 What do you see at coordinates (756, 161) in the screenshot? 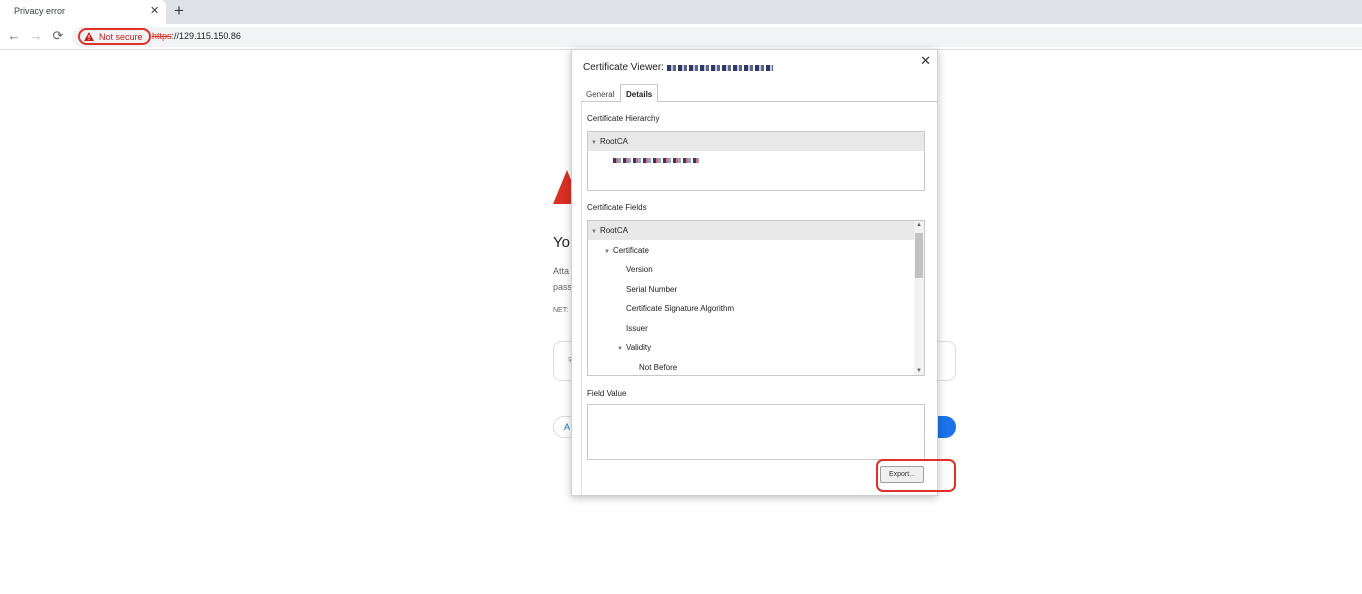
I see `certificate-hierarchy-tree: ▼ RootCA` at bounding box center [756, 161].